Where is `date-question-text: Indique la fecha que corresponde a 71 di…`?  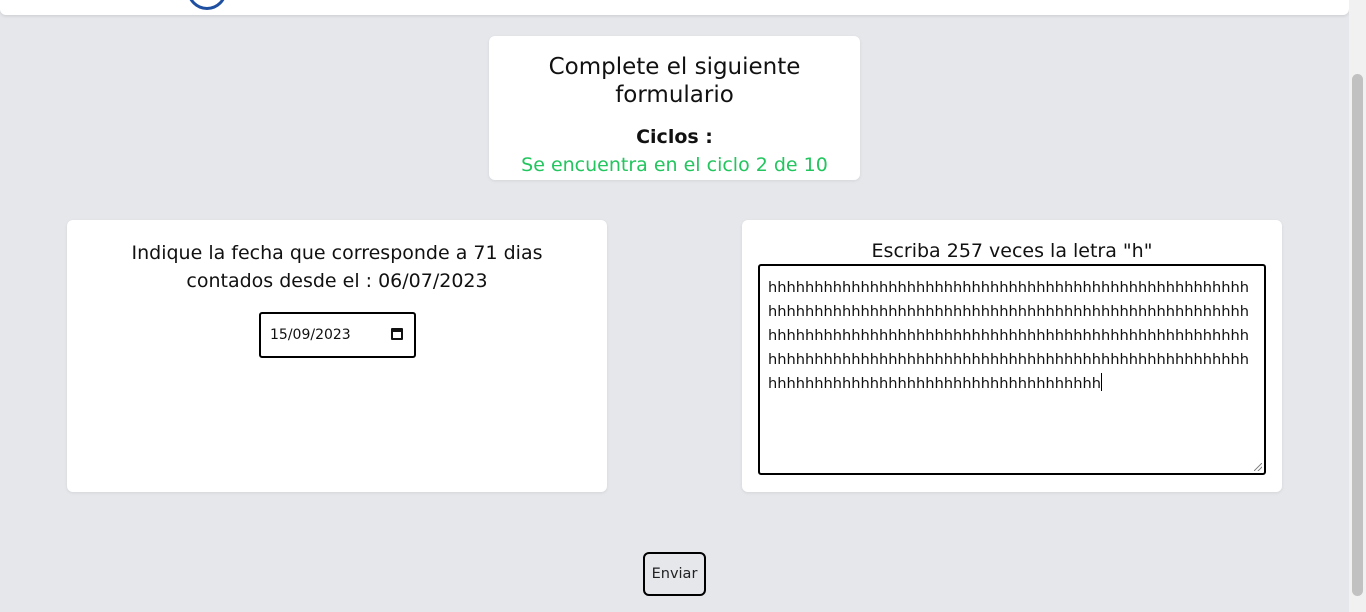 date-question-text: Indique la fecha que corresponde a 71 di… is located at coordinates (337, 267).